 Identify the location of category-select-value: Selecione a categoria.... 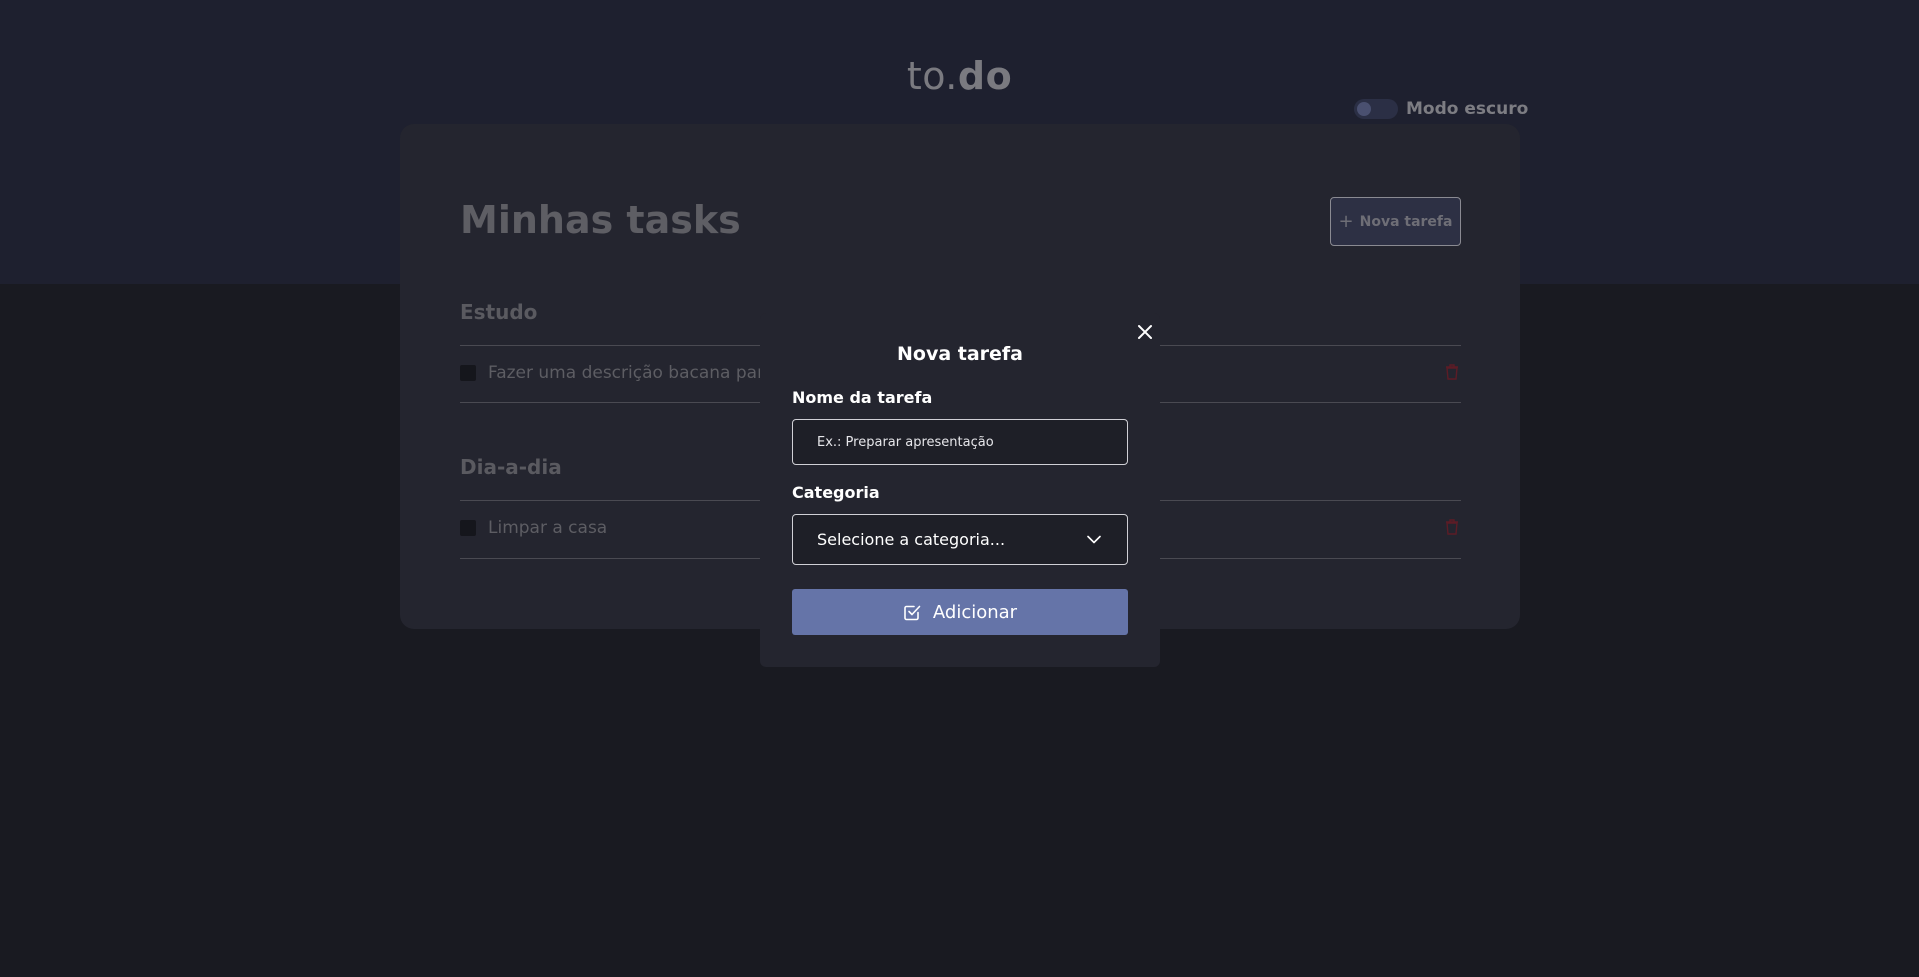
(911, 539).